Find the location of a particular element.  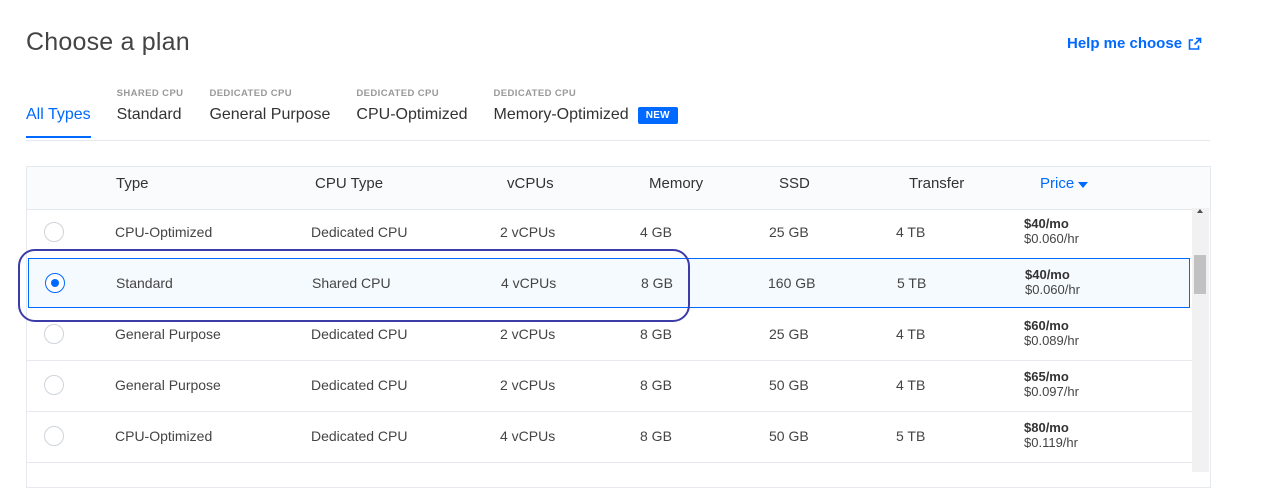

tab-label: All Types is located at coordinates (58, 114).